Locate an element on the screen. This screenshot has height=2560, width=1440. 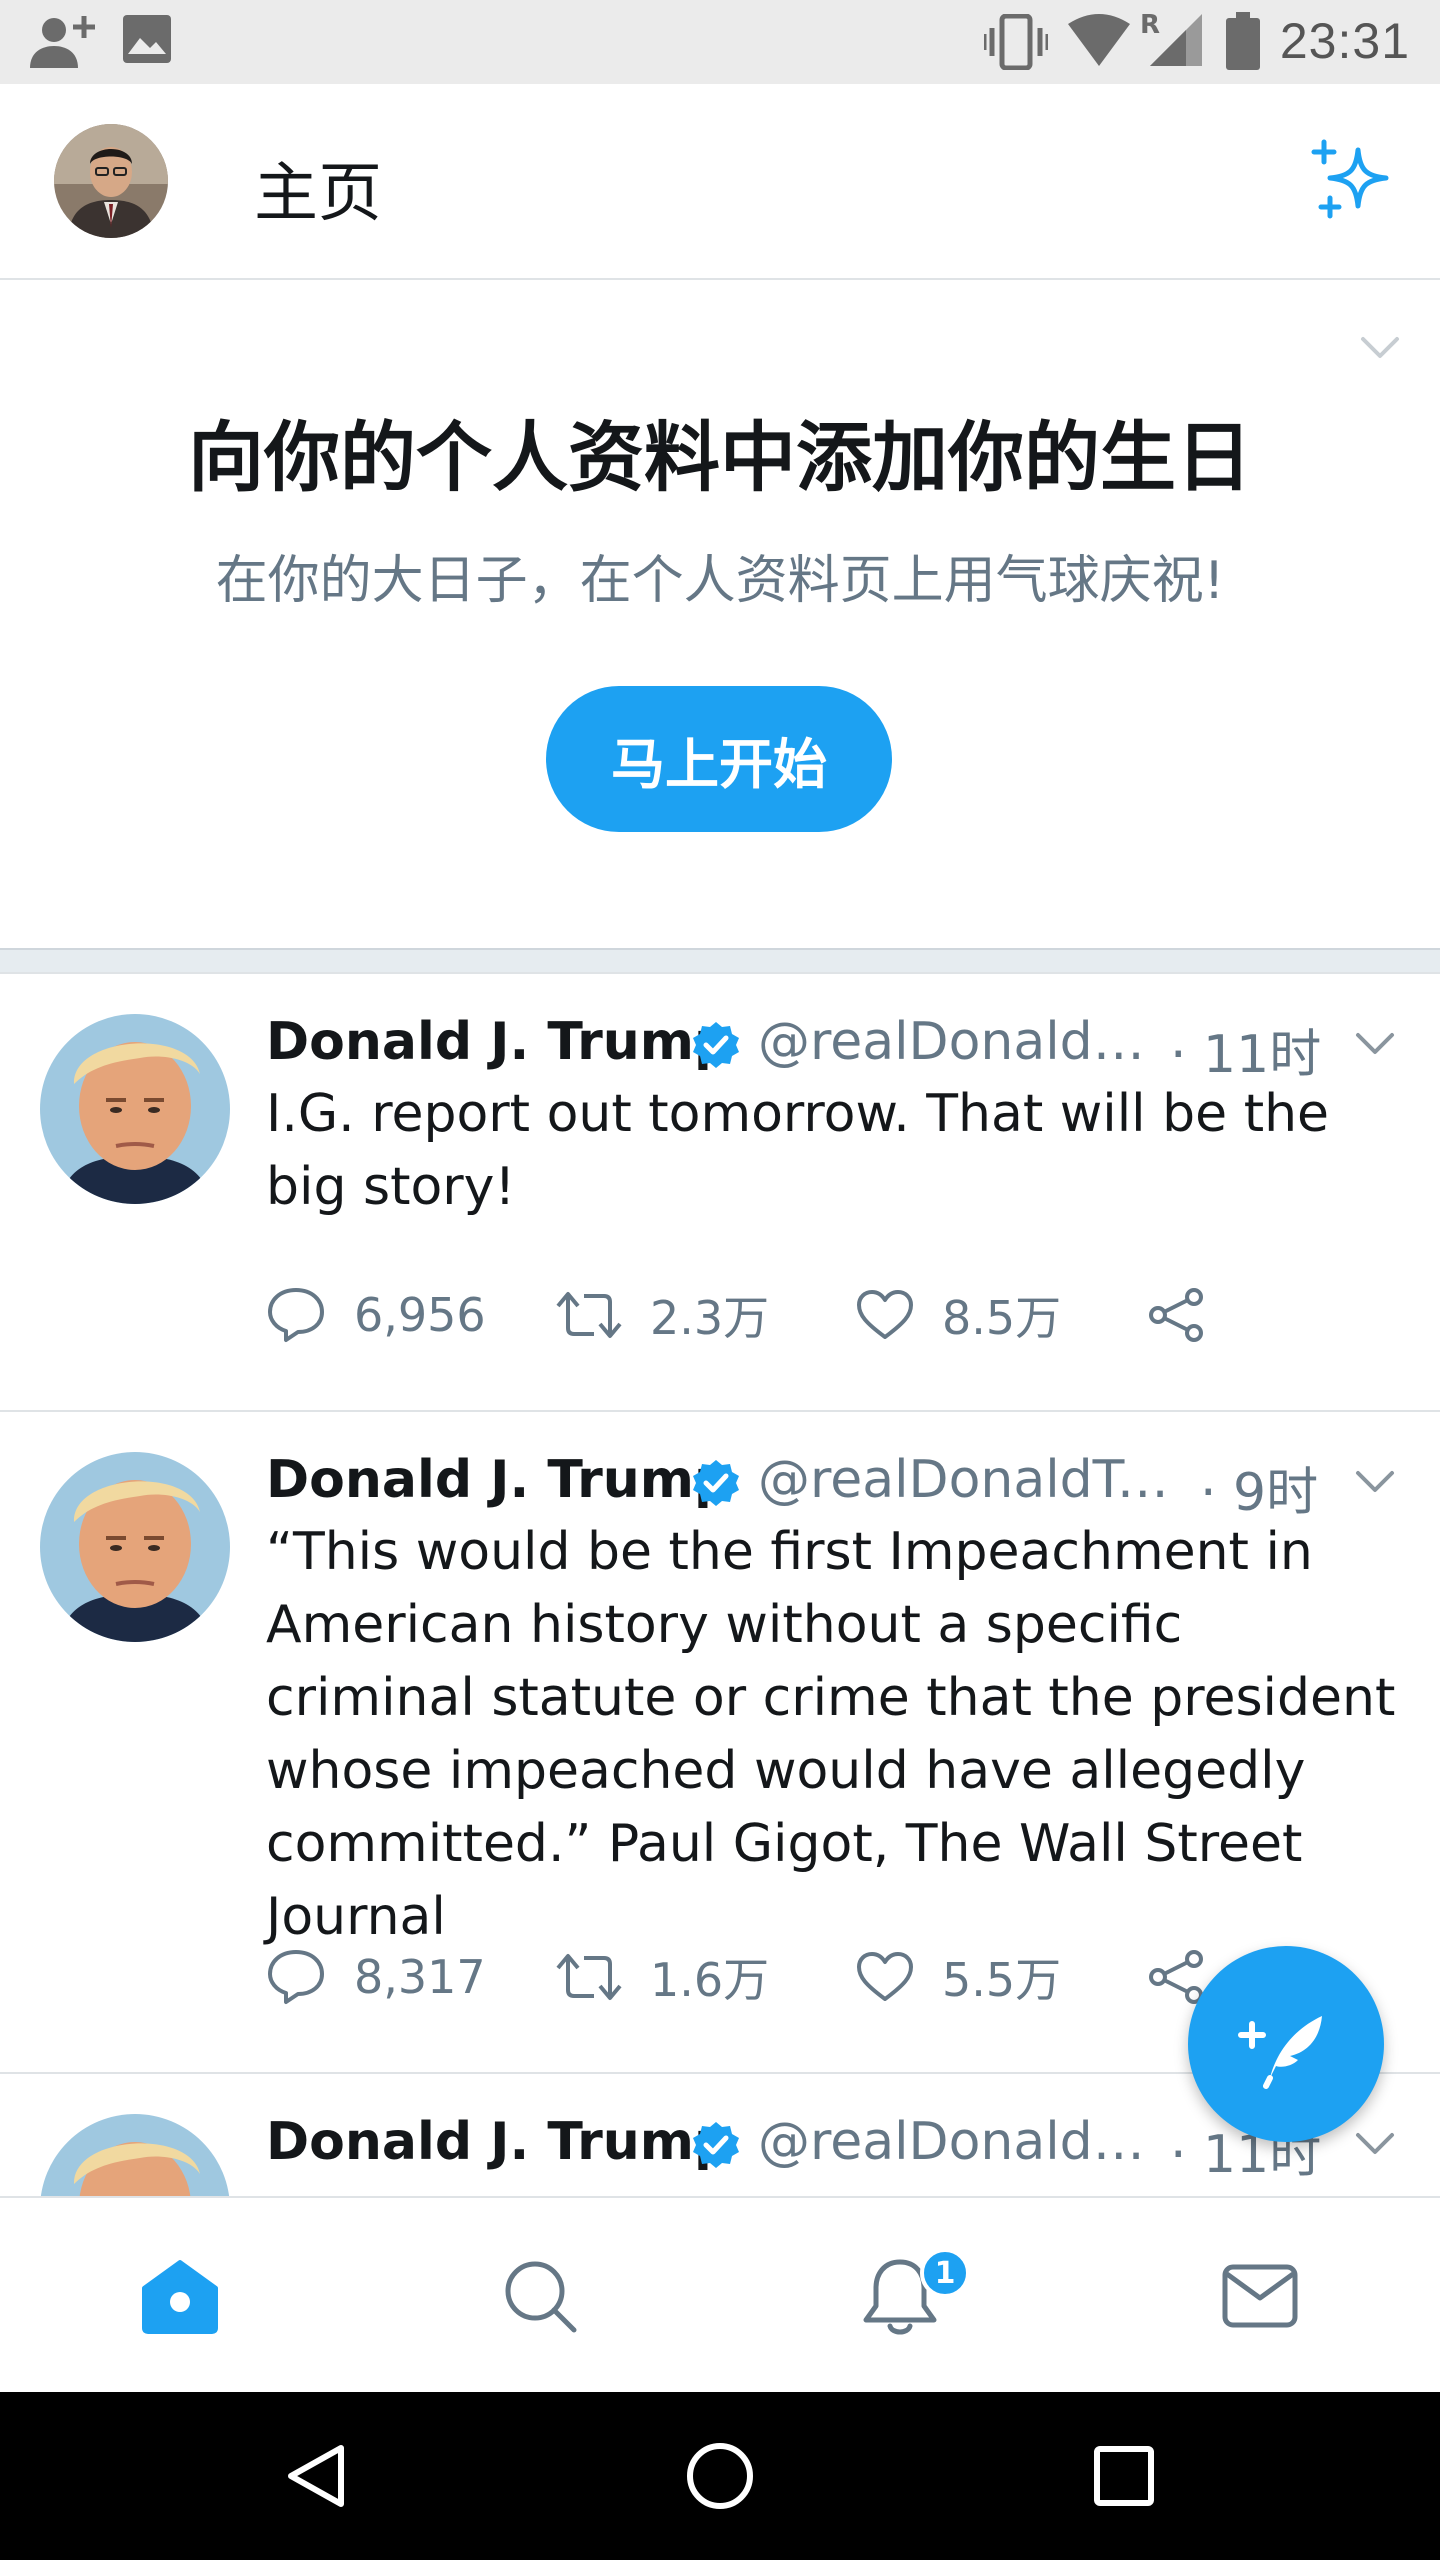
nav-home-button is located at coordinates (720, 2476).